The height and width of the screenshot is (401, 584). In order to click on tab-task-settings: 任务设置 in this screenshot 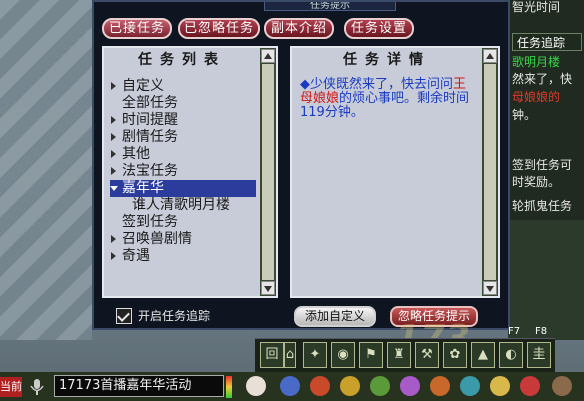, I will do `click(379, 28)`.